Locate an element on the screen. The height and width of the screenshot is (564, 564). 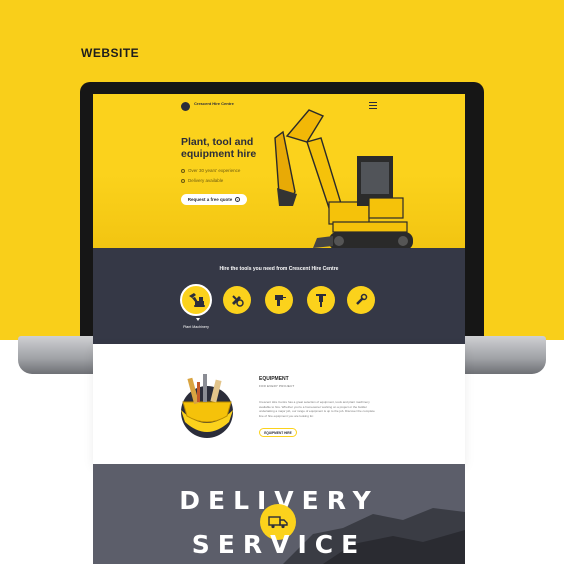
equipment-title: EQUIPMENT is located at coordinates (274, 379).